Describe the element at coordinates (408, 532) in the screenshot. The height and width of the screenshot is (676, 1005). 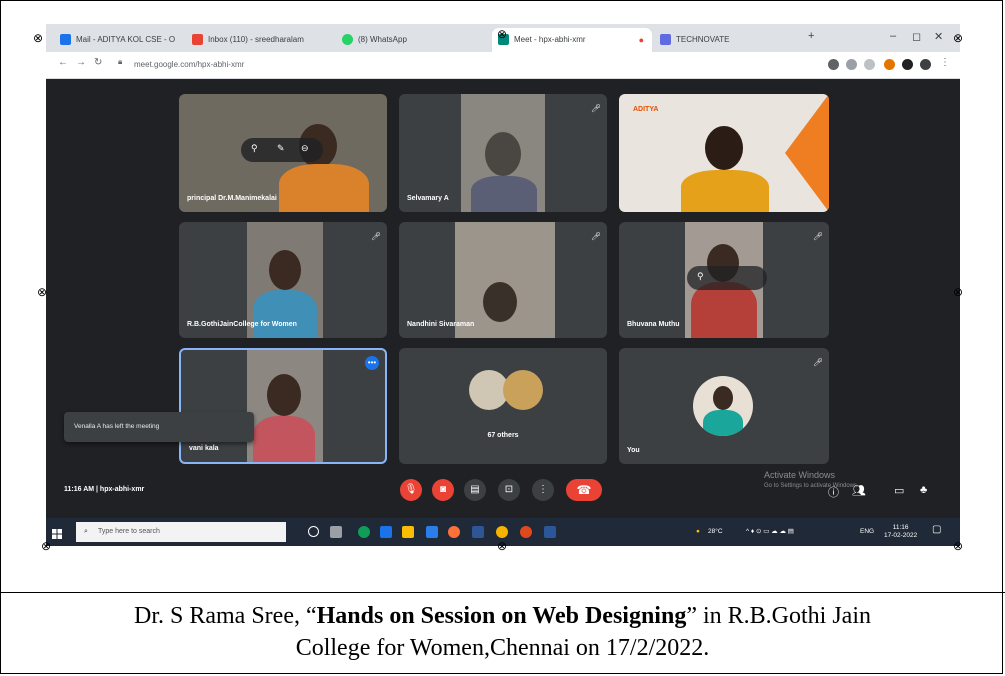
I see `file-explorer-icon` at that location.